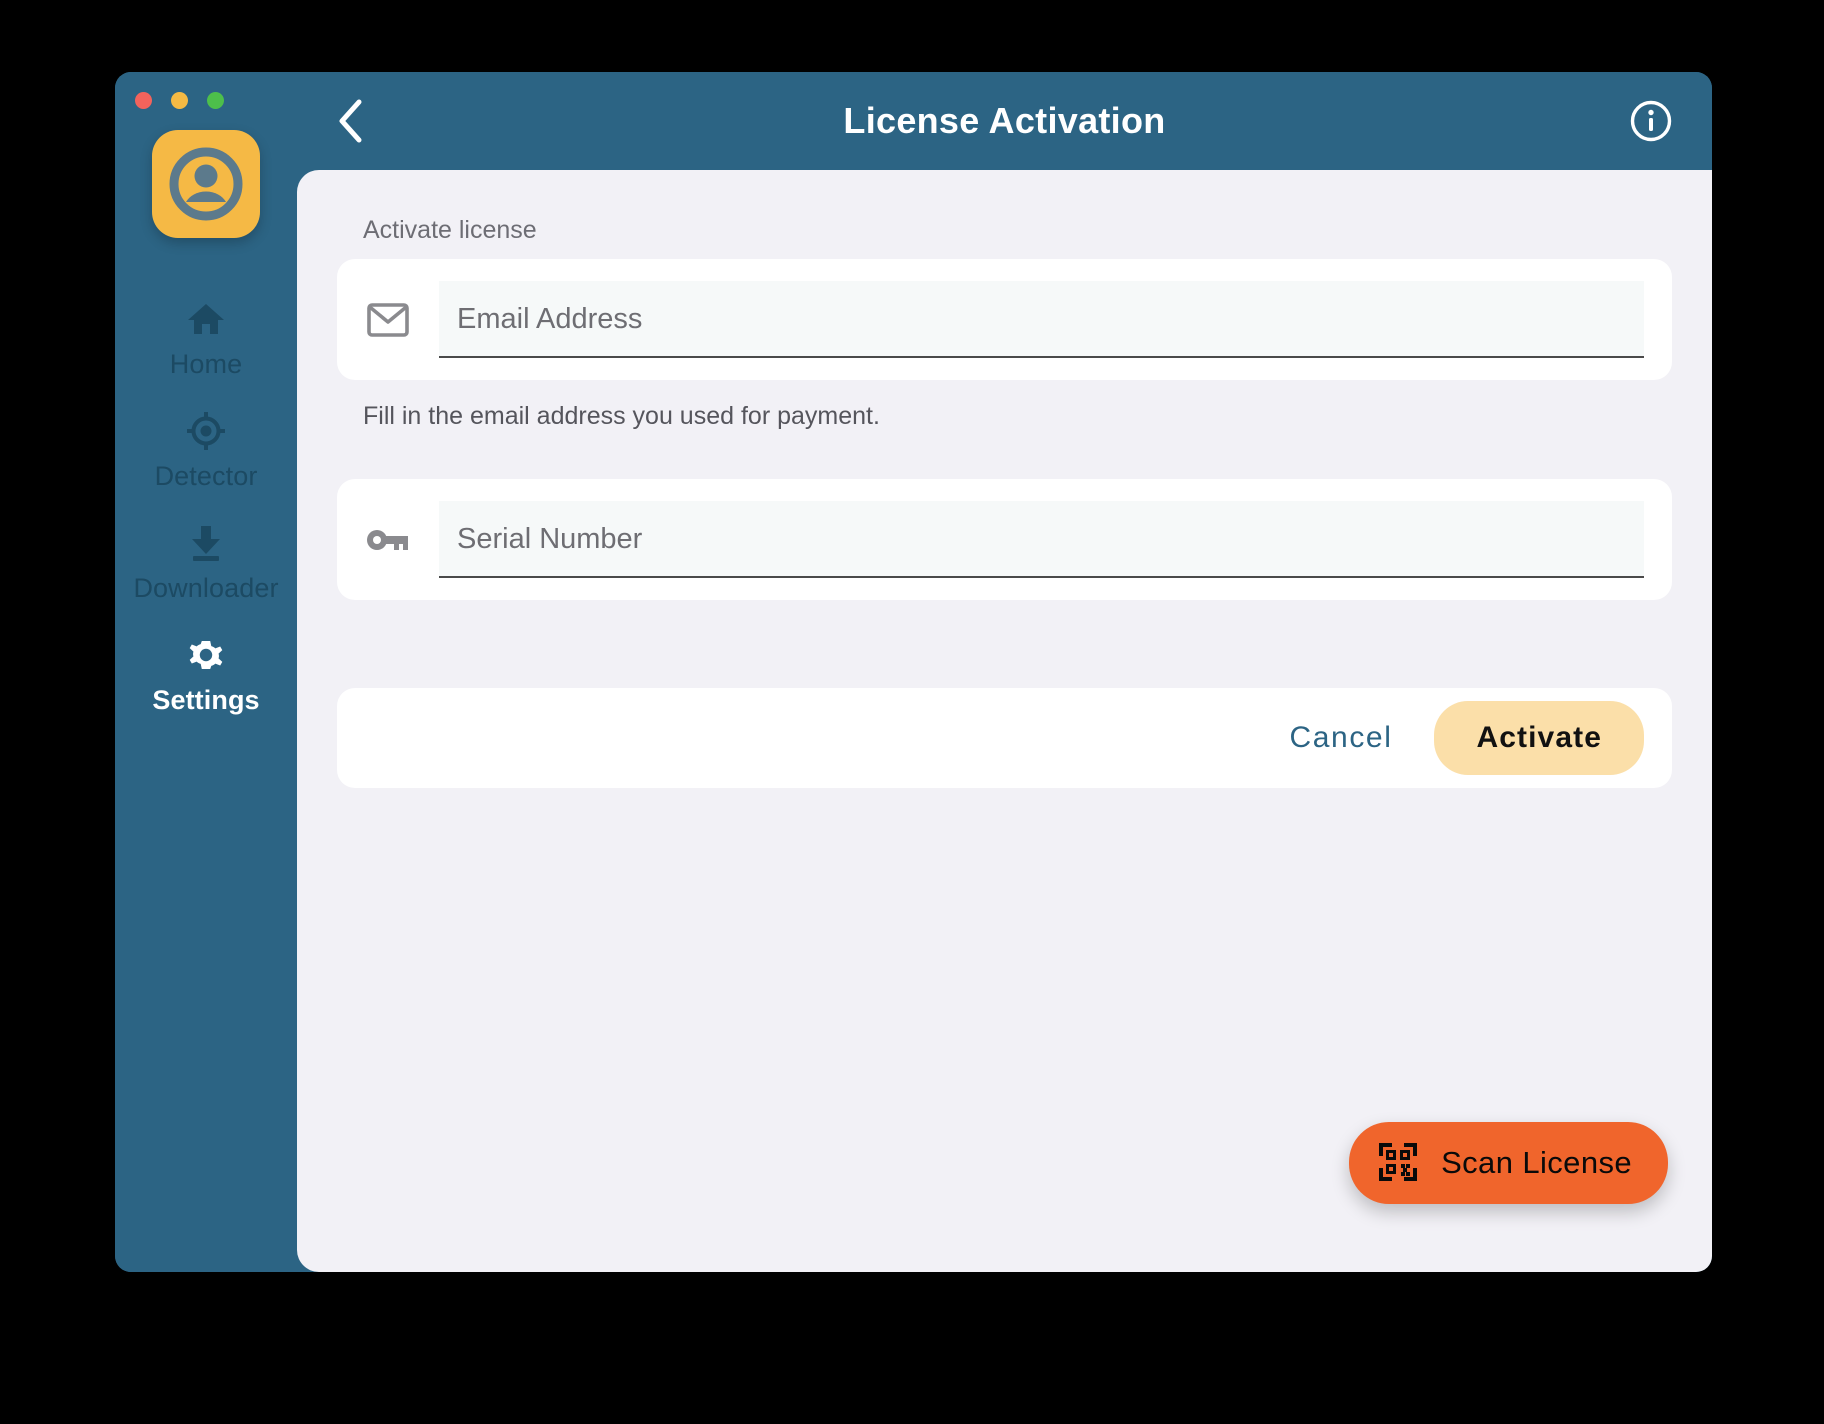 The width and height of the screenshot is (1824, 1424). Describe the element at coordinates (206, 452) in the screenshot. I see `sidebar-item-detector: Detector` at that location.